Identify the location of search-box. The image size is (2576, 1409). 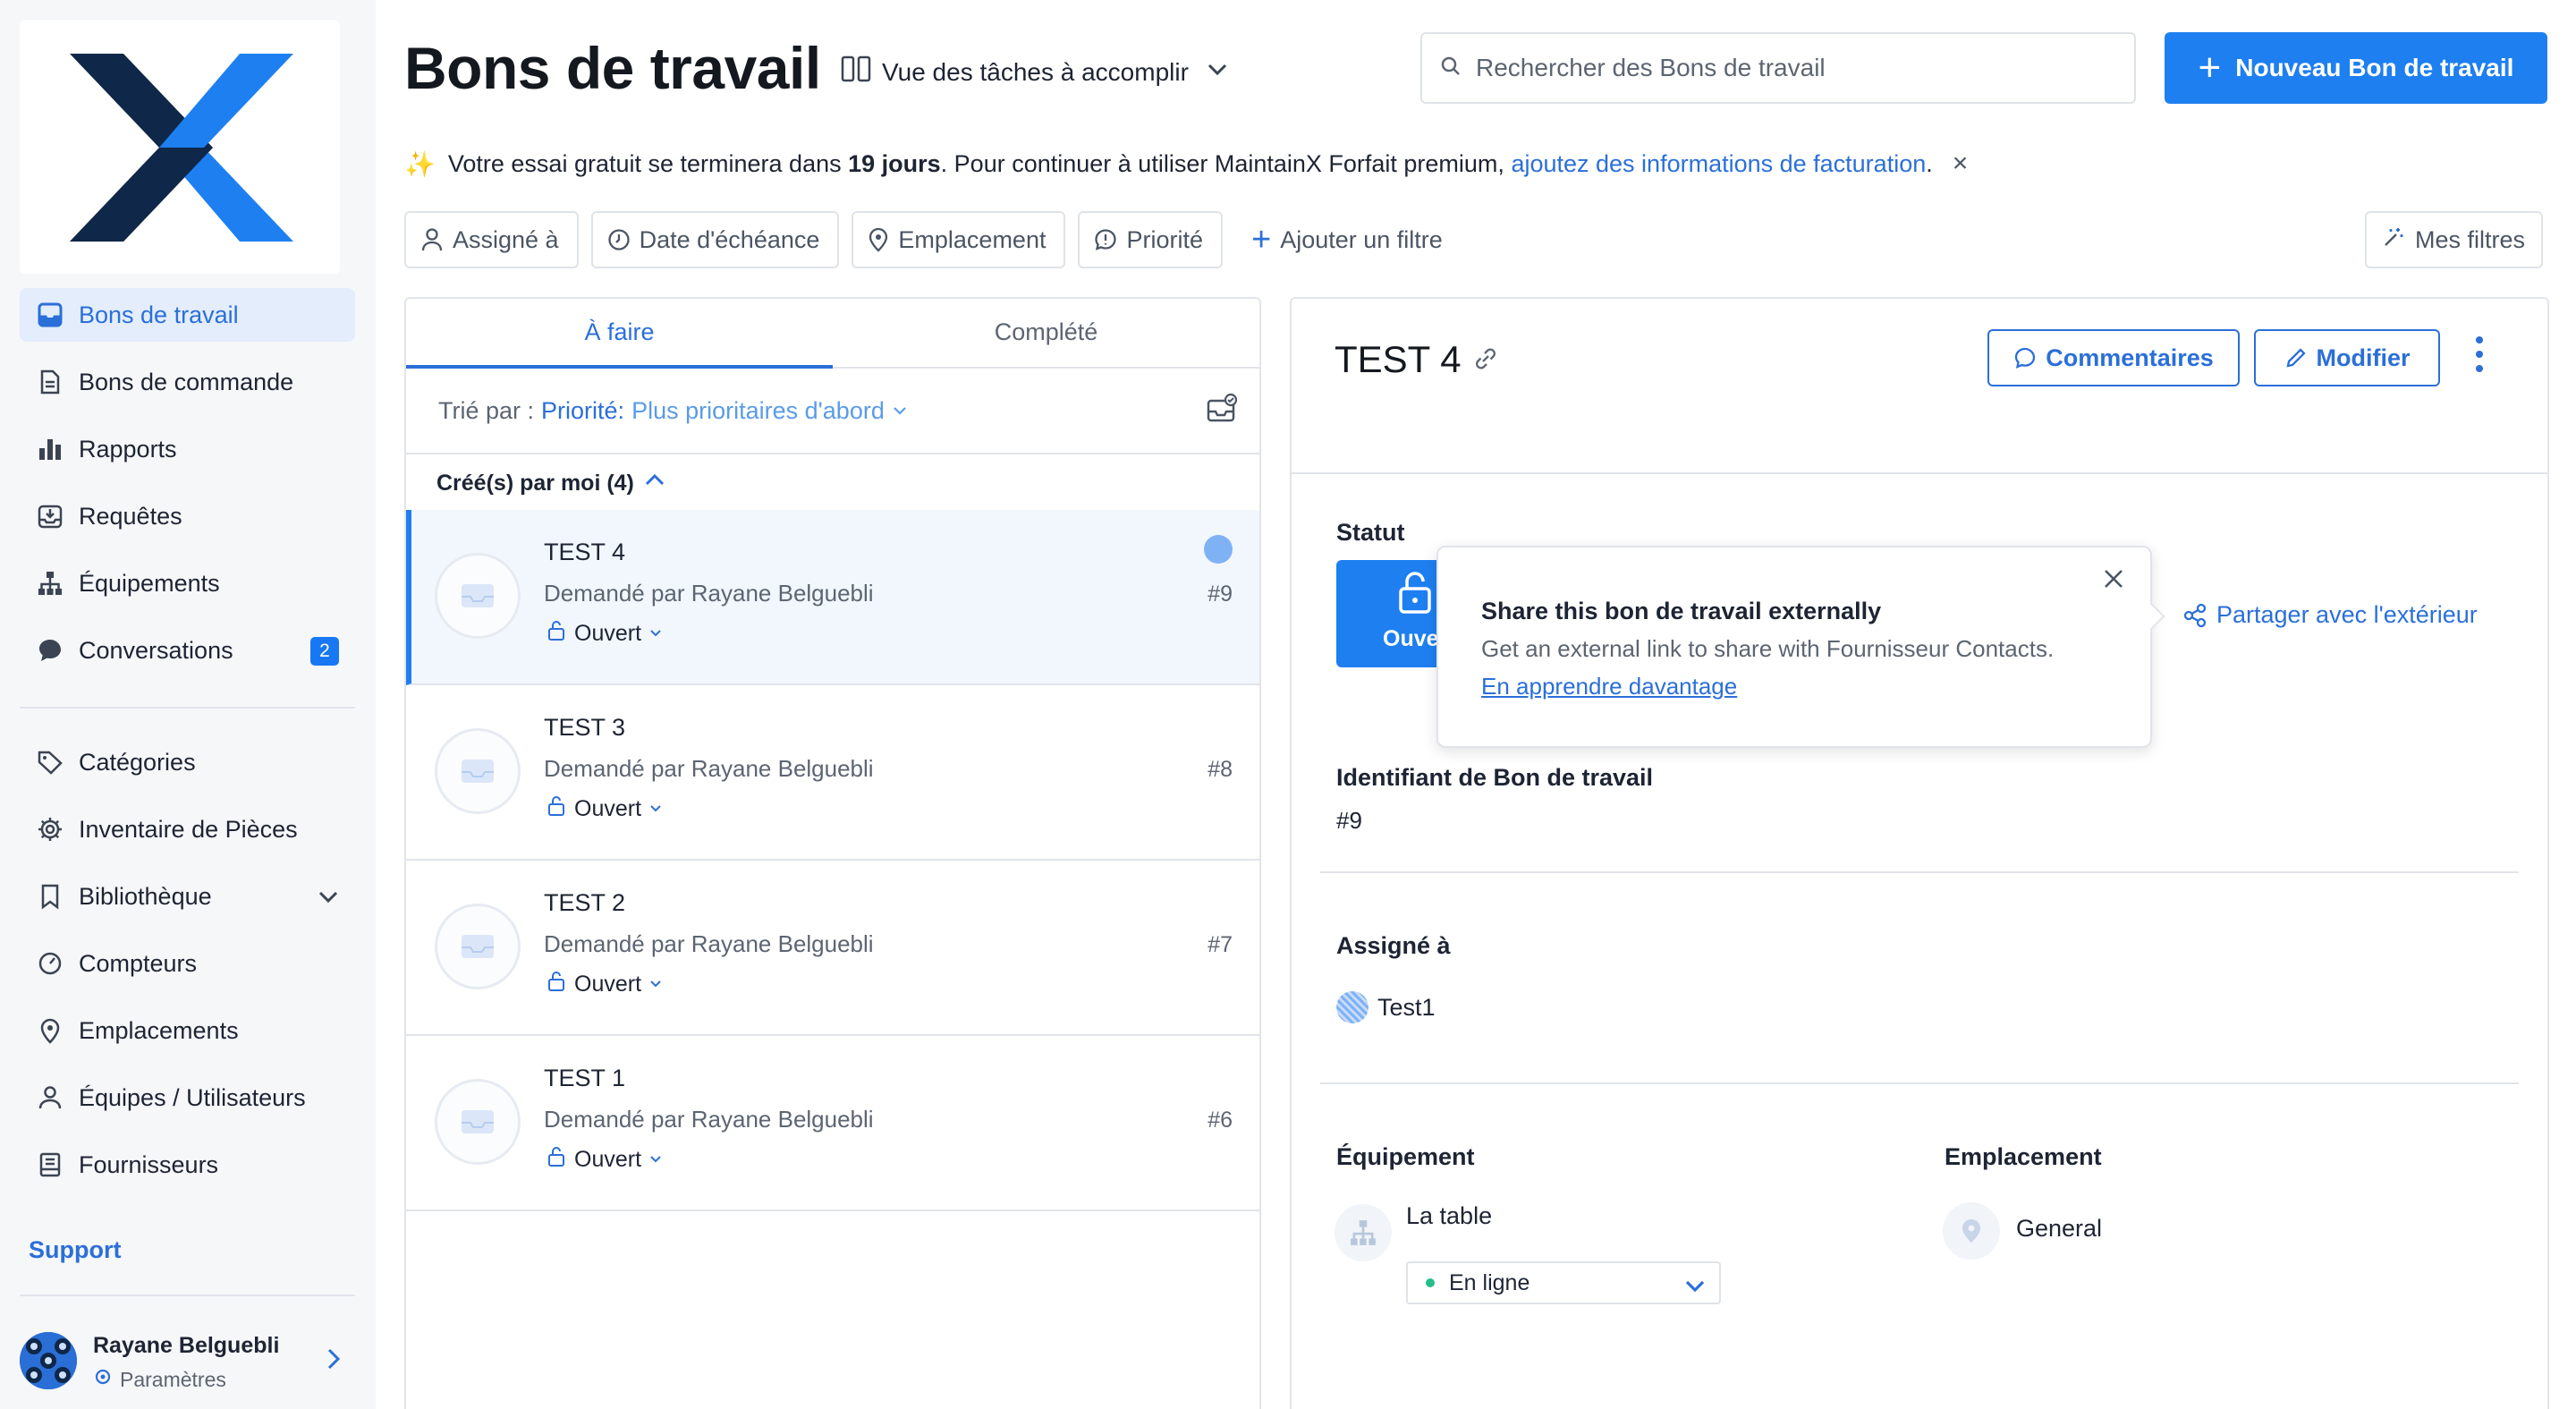
(1778, 68).